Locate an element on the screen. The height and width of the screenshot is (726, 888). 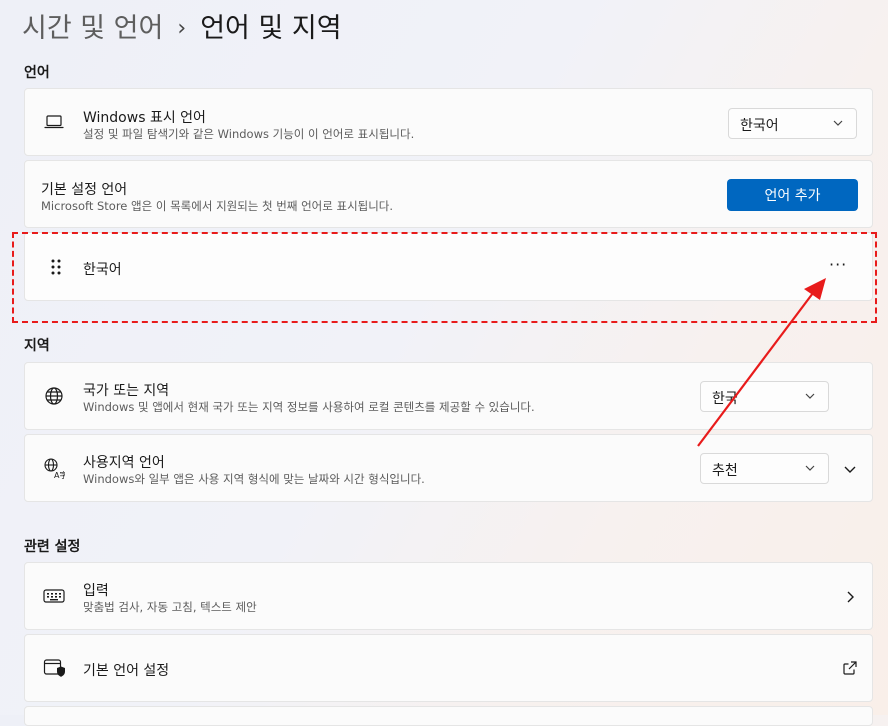
windows-display-language-desc: 설정 및 파일 탐색기와 같은 Windows 기능이 이 언어로 표시됩니다. is located at coordinates (249, 134).